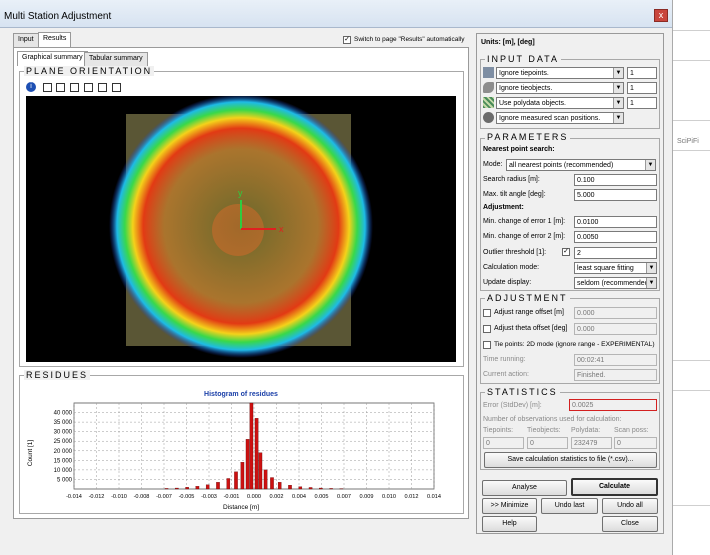 The width and height of the screenshot is (710, 555). What do you see at coordinates (52, 58) in the screenshot?
I see `tab-graphical-summary: Graphical summary` at bounding box center [52, 58].